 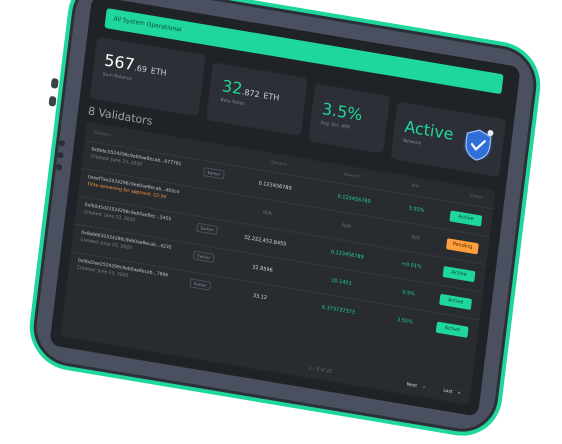 What do you see at coordinates (267, 213) in the screenshot?
I see `balance-cell: N/A` at bounding box center [267, 213].